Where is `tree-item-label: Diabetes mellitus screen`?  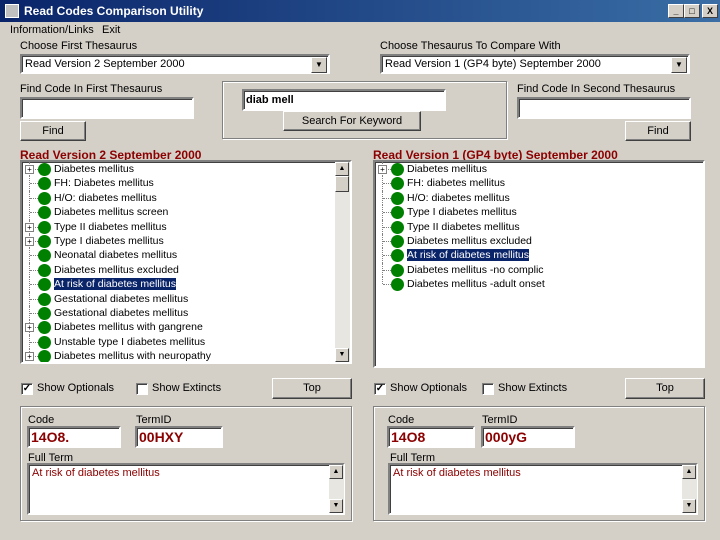
tree-item-label: Diabetes mellitus screen is located at coordinates (111, 212).